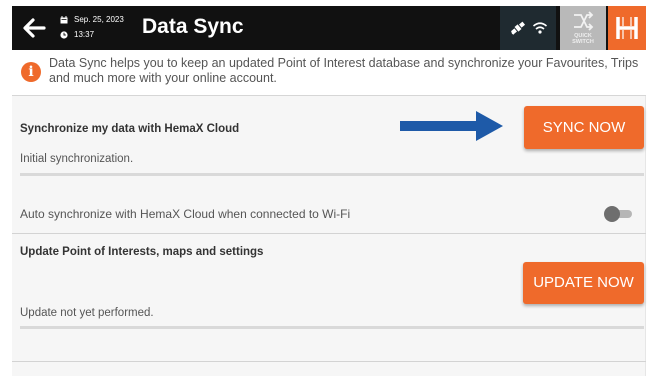 Image resolution: width=657 pixels, height=376 pixels. Describe the element at coordinates (64, 19) in the screenshot. I see `calendar-icon` at that location.